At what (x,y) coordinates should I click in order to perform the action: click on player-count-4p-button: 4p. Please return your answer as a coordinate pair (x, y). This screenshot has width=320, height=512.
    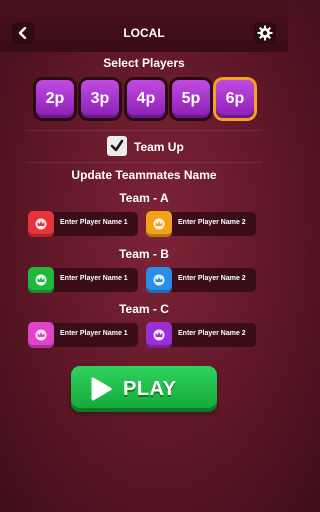
    Looking at the image, I should click on (146, 99).